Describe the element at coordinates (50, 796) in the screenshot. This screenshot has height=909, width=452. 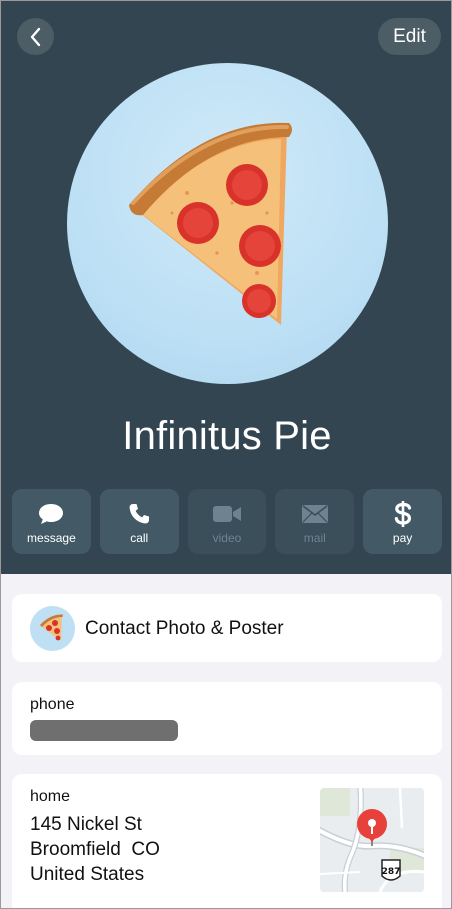
I see `address-label: home` at that location.